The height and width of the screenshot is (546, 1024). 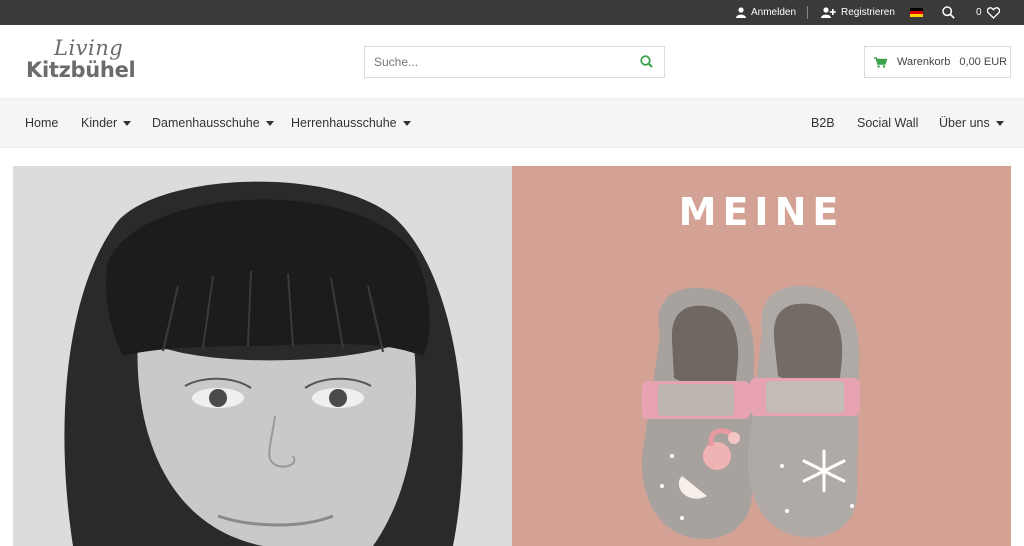 I want to click on nav-item-herrenhausschuhe: Herrenhausschuhe, so click(x=351, y=123).